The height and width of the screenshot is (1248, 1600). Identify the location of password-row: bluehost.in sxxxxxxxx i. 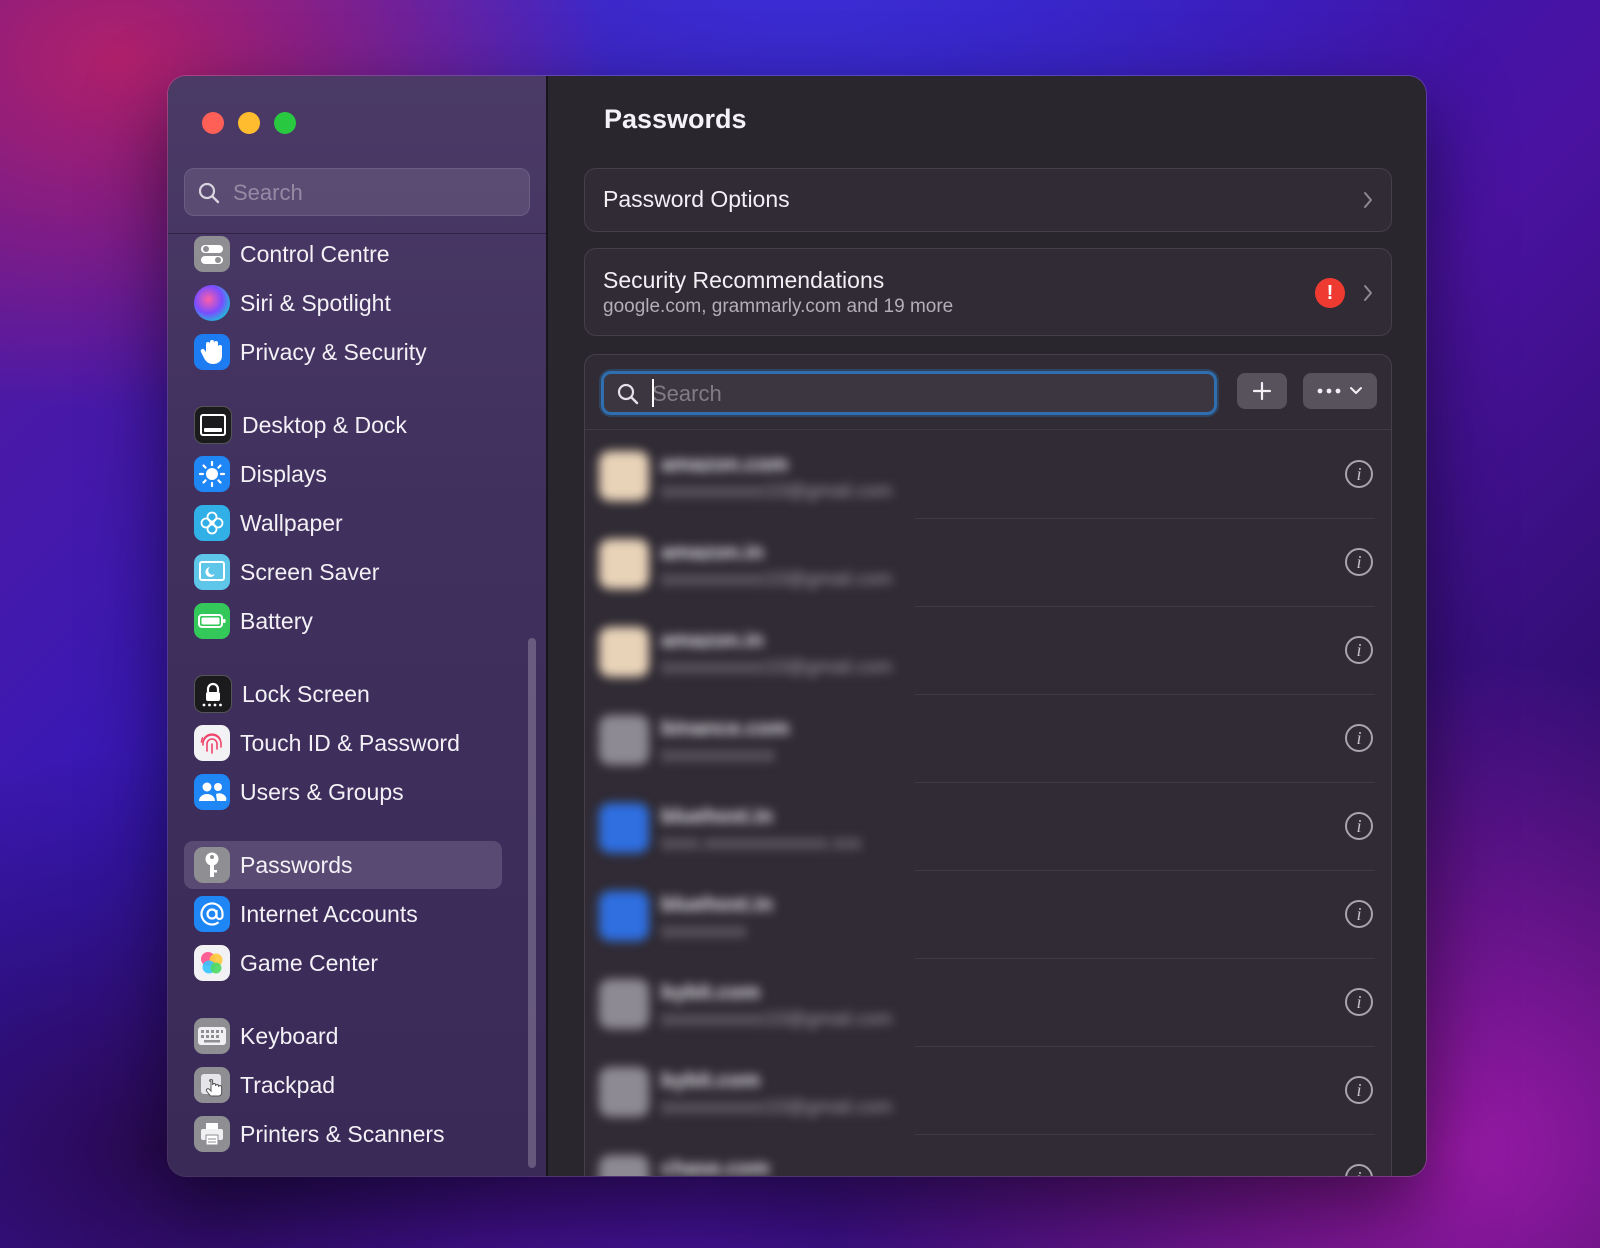
(988, 915).